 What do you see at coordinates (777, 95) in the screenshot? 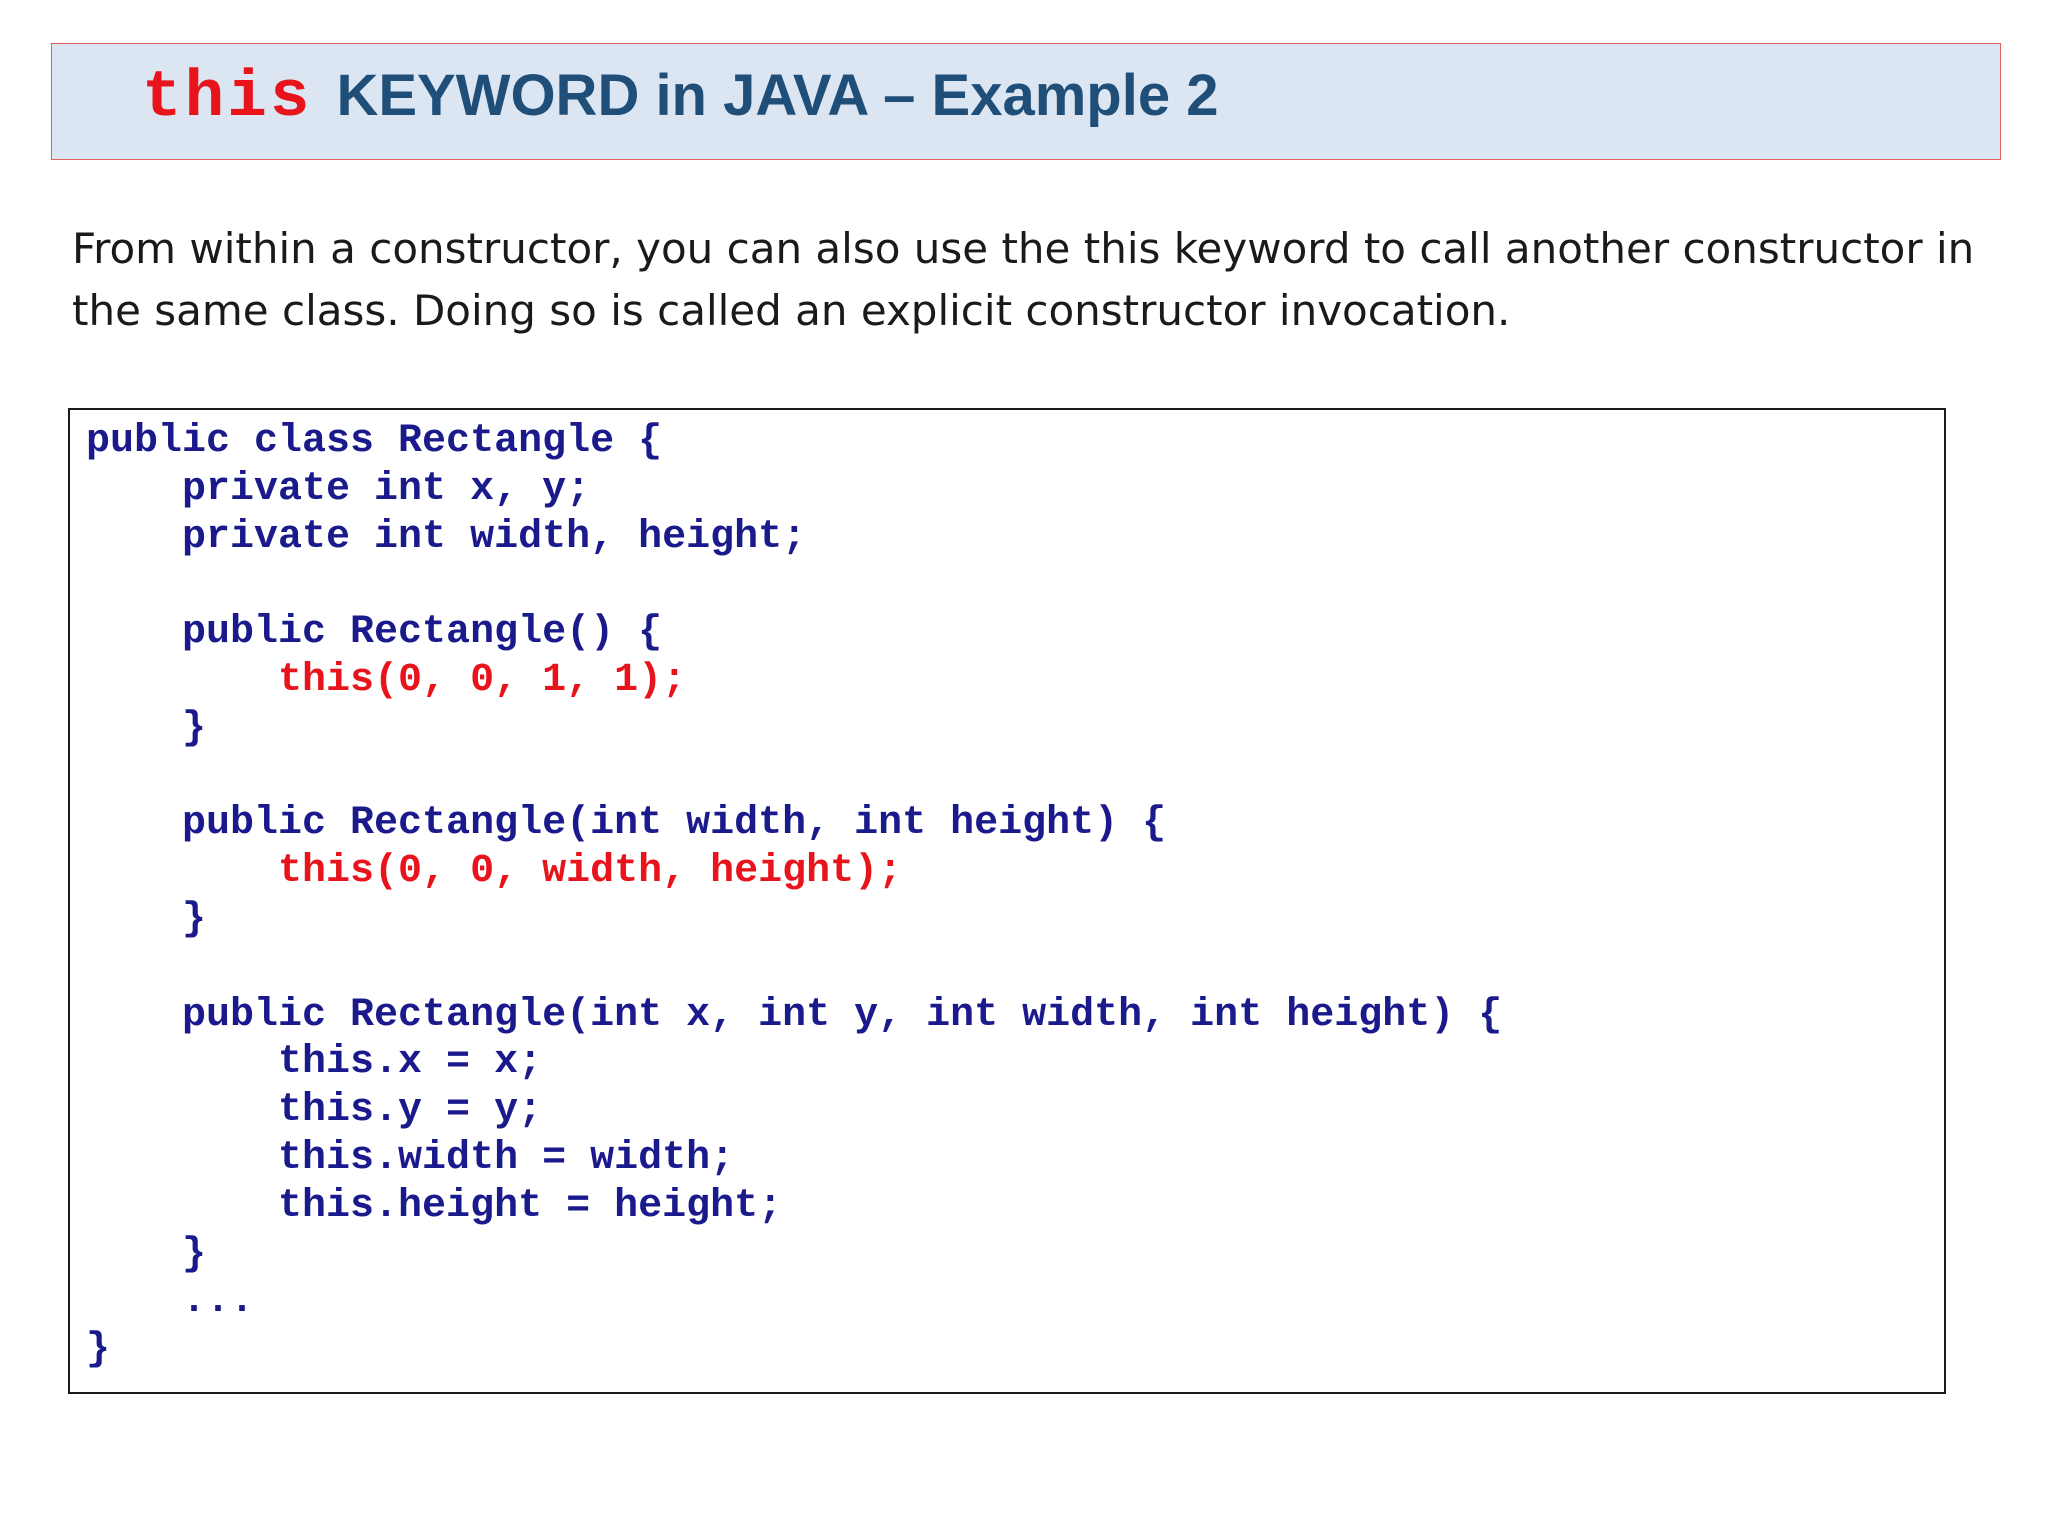
I see `title-text: KEYWORD in JAVA – Example 2` at bounding box center [777, 95].